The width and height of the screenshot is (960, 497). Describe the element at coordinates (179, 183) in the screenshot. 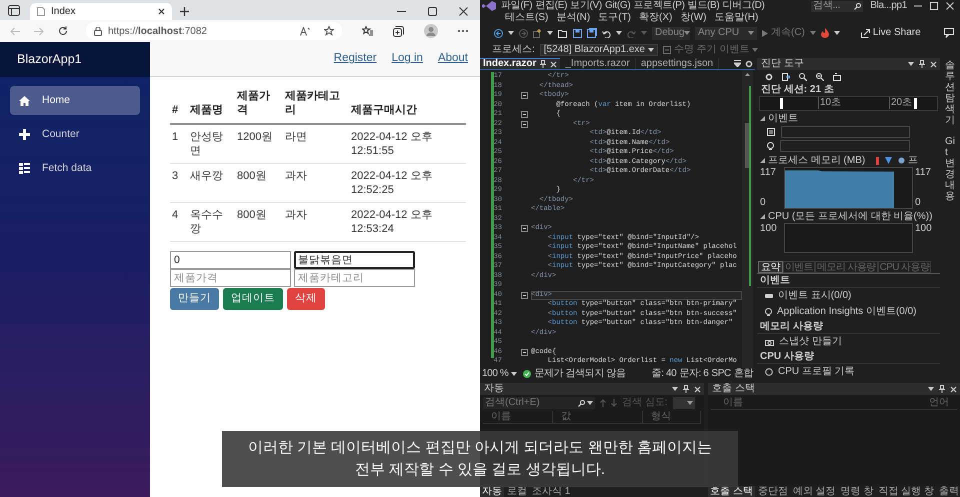

I see `table-cell: 3` at that location.